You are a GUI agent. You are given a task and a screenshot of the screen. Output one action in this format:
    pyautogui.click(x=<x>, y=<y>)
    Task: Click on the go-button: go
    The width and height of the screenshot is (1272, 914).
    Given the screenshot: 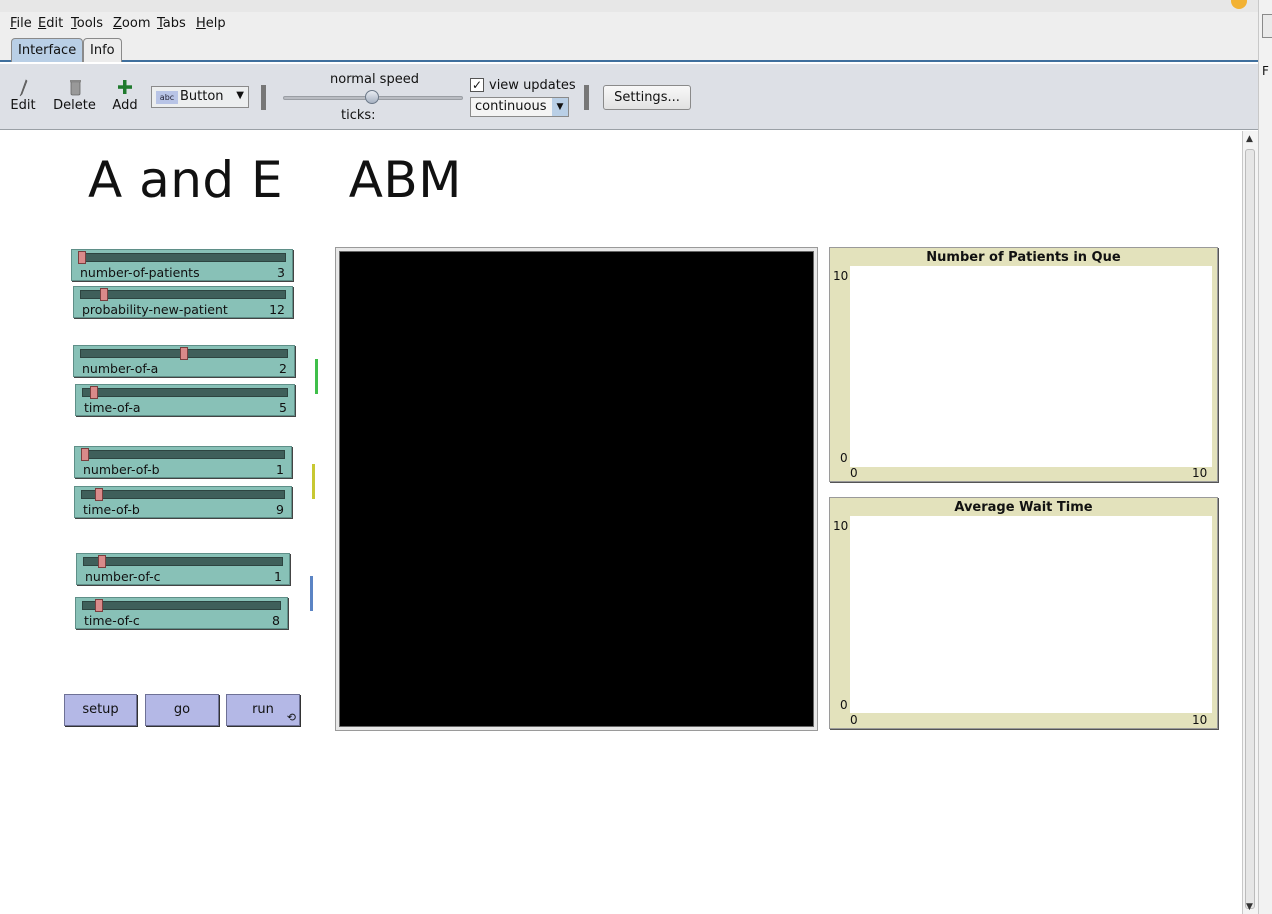 What is the action you would take?
    pyautogui.click(x=182, y=710)
    